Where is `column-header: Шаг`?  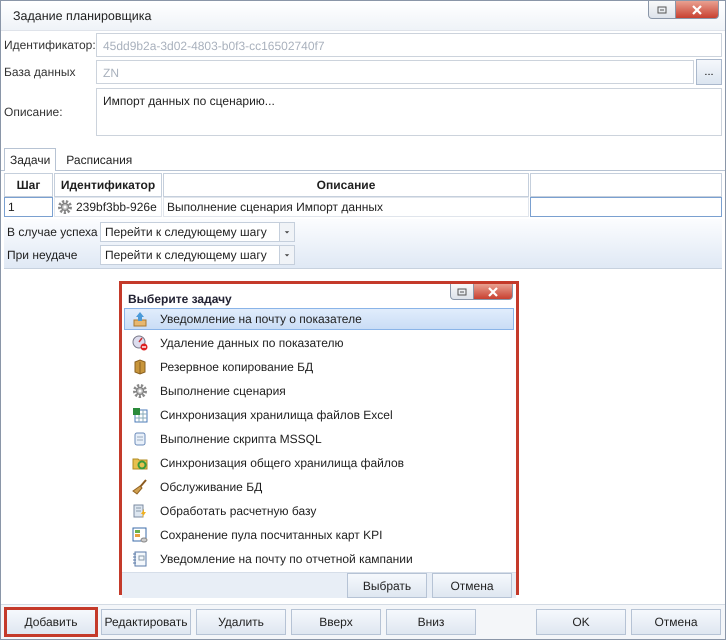
column-header: Шаг is located at coordinates (28, 185).